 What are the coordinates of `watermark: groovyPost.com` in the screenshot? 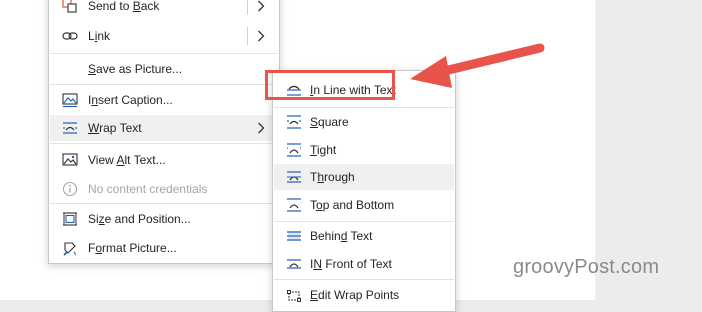 It's located at (586, 267).